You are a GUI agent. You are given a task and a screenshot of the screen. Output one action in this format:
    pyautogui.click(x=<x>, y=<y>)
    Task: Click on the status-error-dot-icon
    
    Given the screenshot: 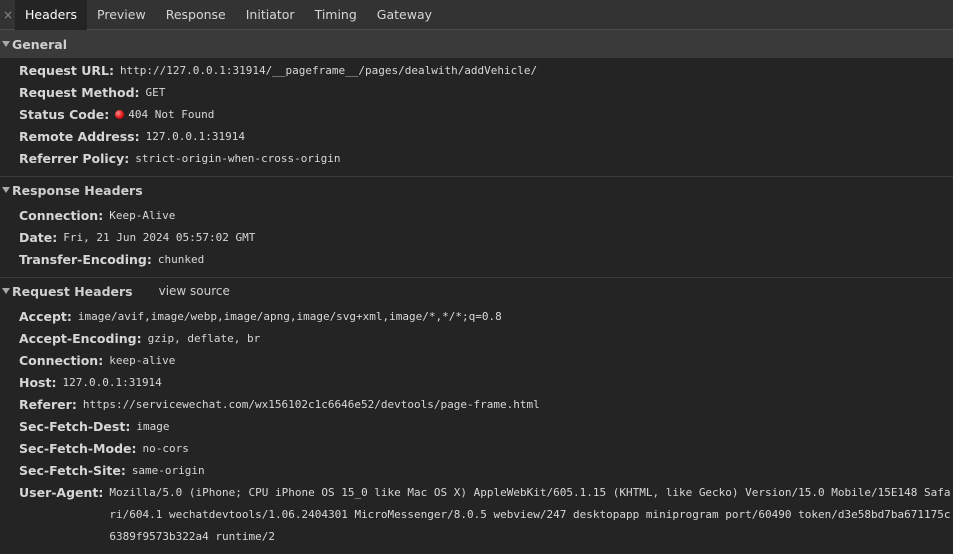 What is the action you would take?
    pyautogui.click(x=120, y=114)
    